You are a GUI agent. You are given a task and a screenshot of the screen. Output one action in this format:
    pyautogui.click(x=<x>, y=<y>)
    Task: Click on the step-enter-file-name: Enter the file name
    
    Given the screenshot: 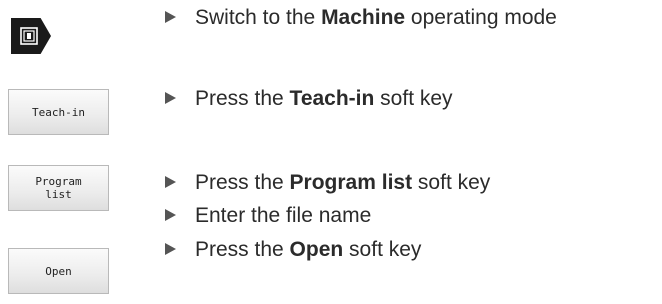 What is the action you would take?
    pyautogui.click(x=268, y=216)
    